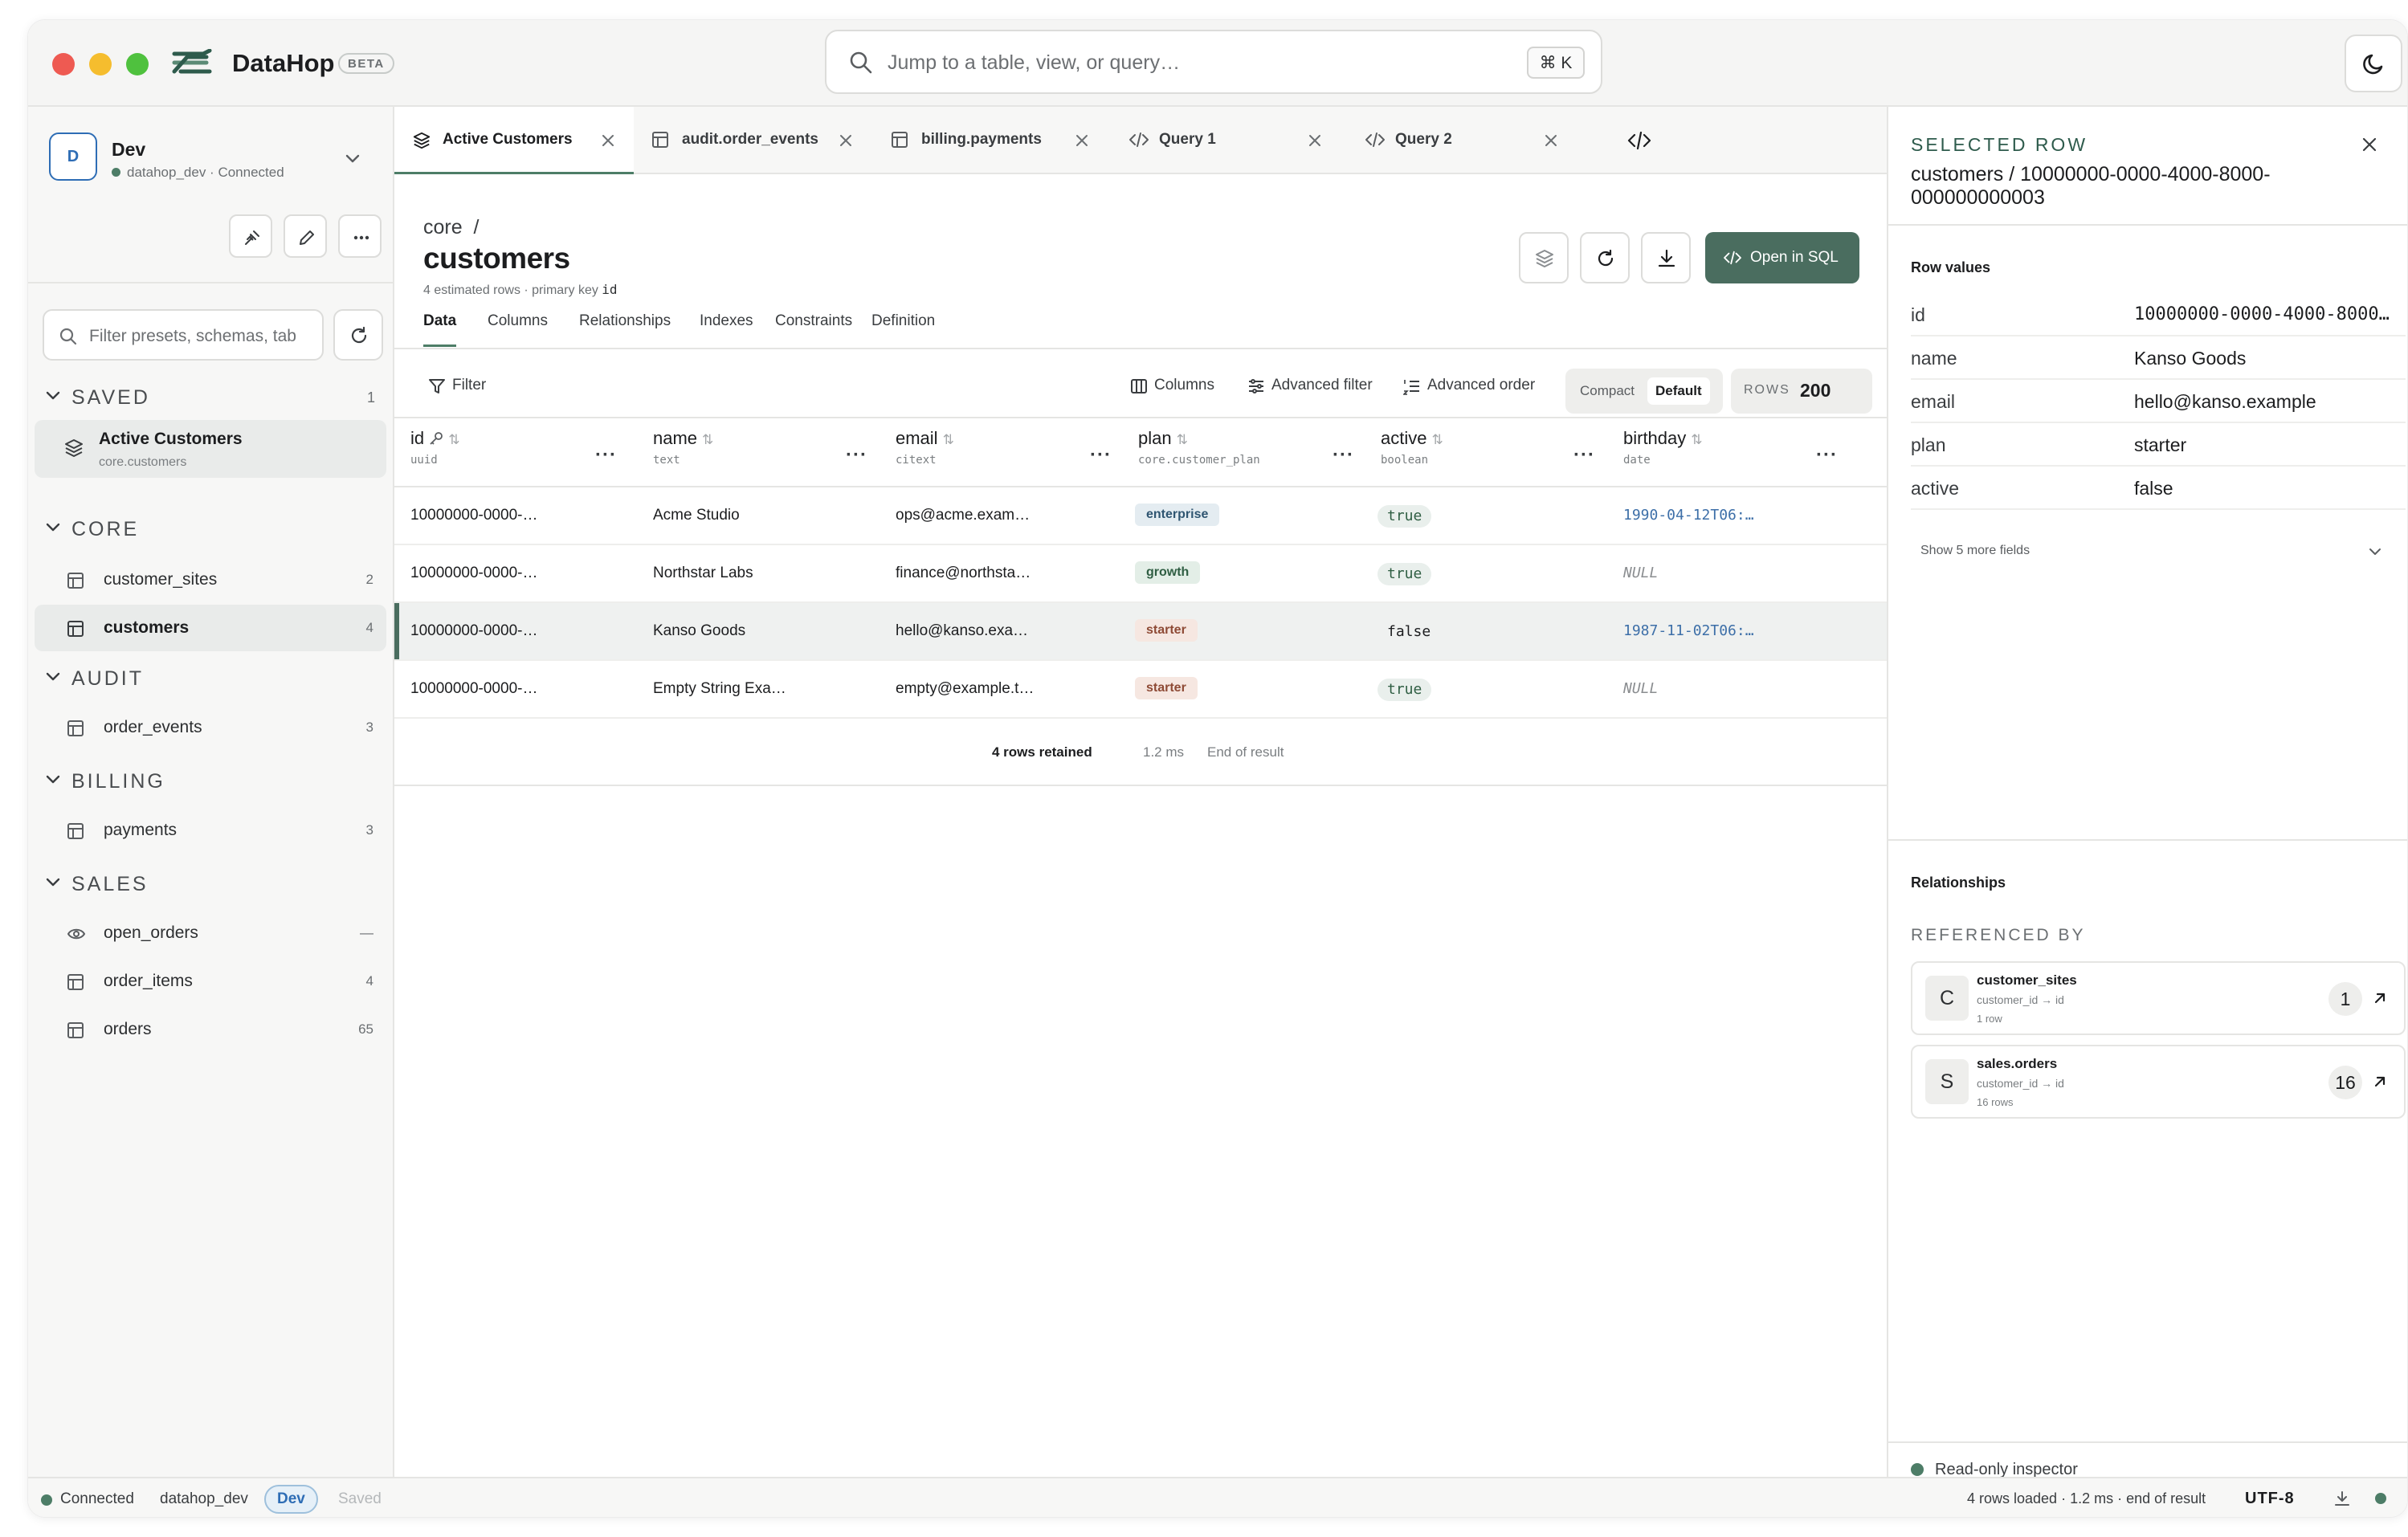  I want to click on column-header-id: id ⇅ uuid, so click(435, 447).